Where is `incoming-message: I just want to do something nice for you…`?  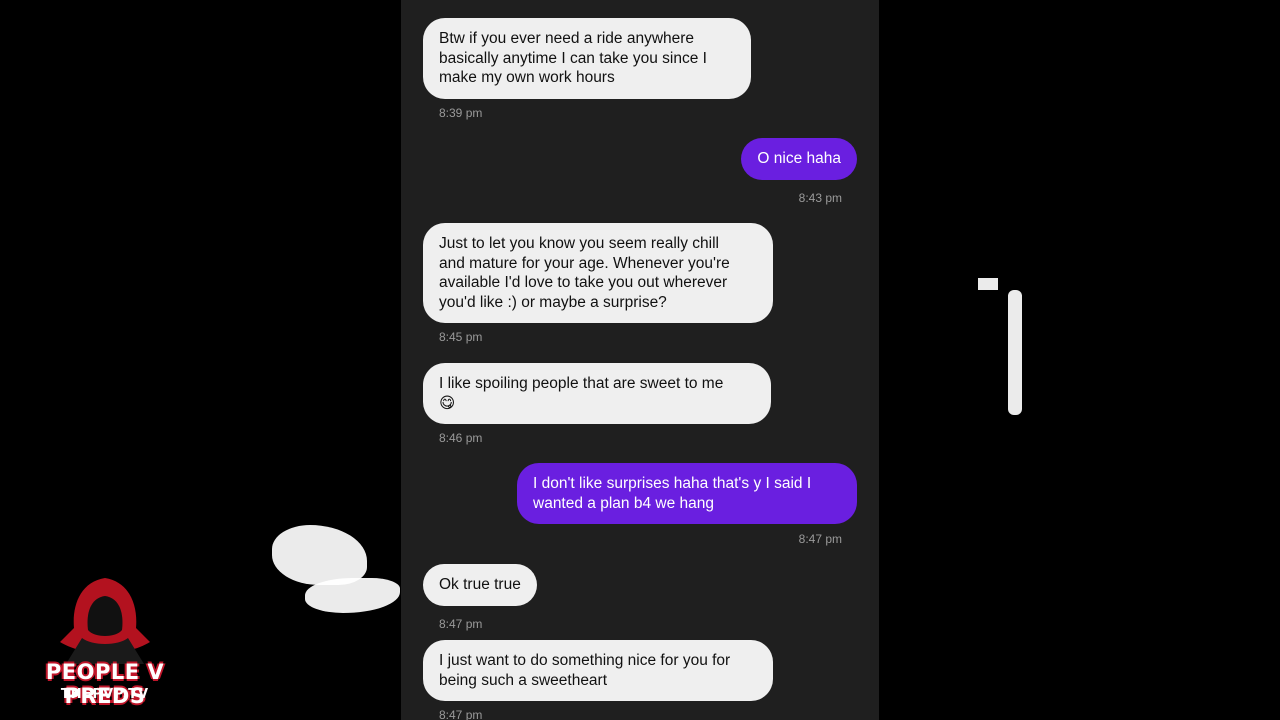 incoming-message: I just want to do something nice for you… is located at coordinates (598, 670).